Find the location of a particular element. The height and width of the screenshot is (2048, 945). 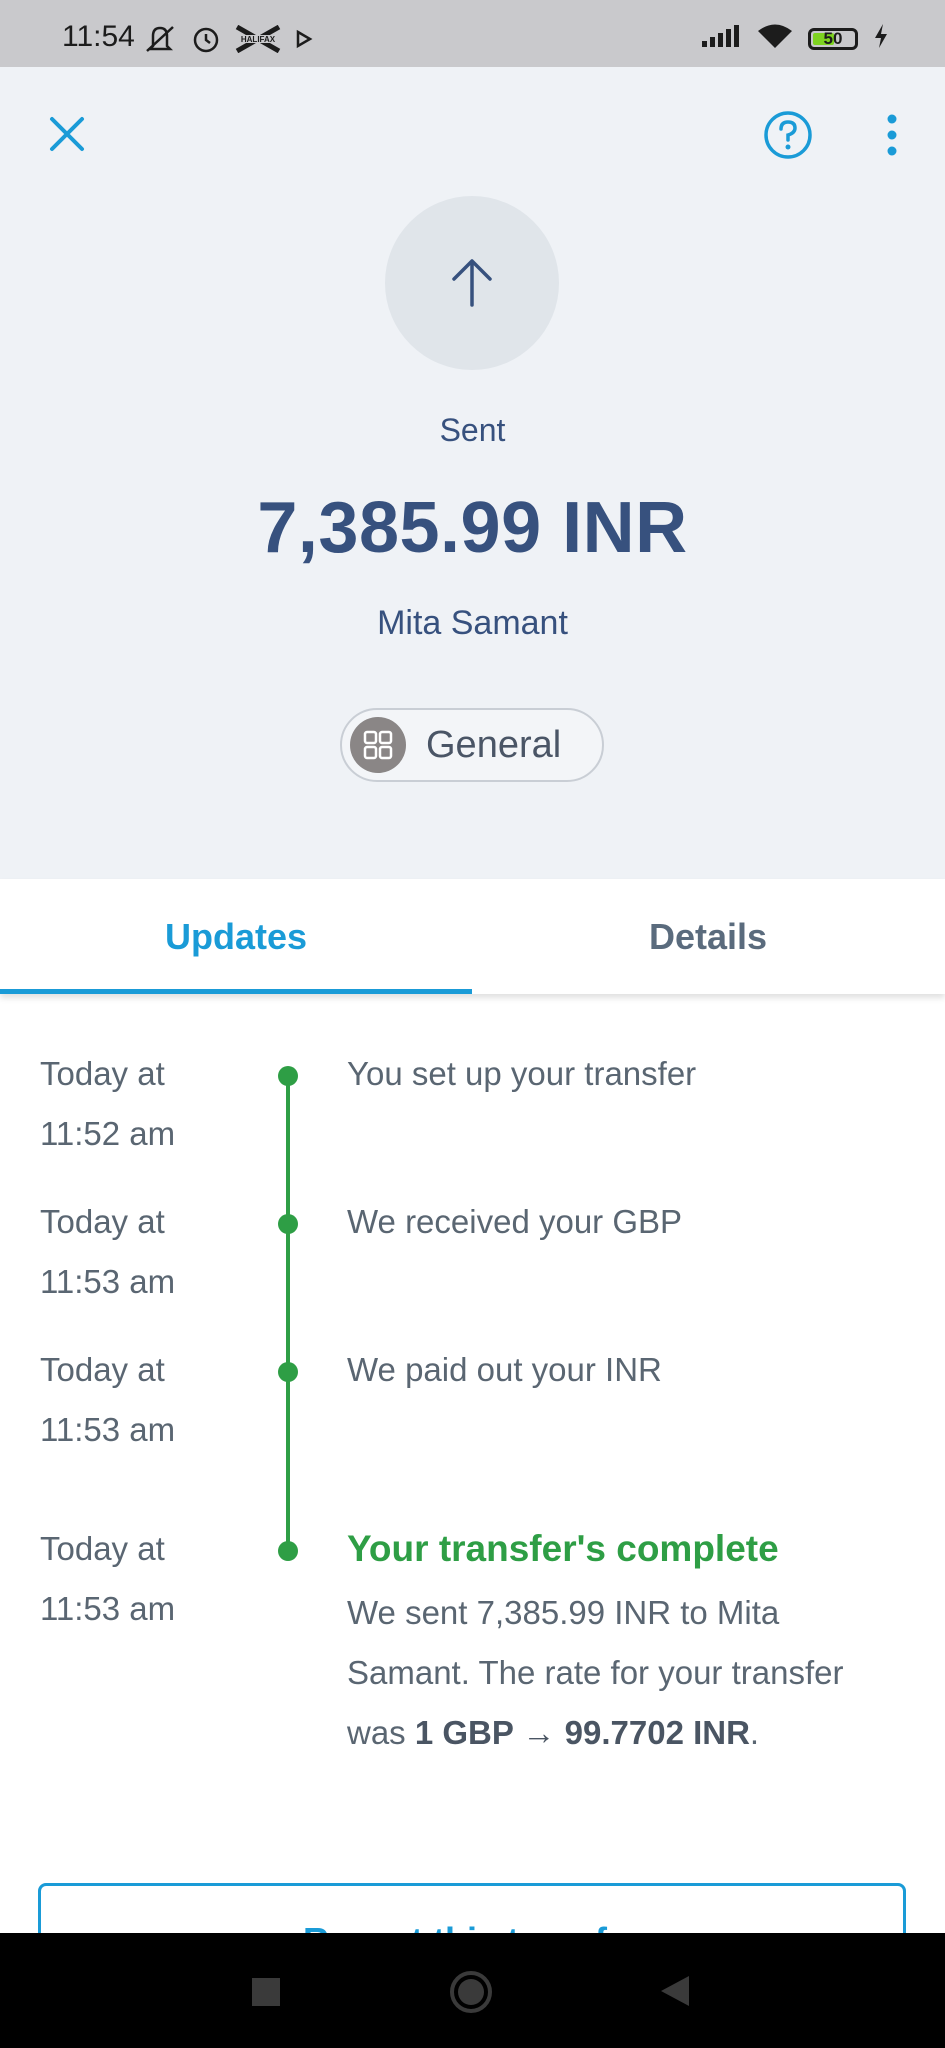

status-icons-right: 50 is located at coordinates (795, 38).